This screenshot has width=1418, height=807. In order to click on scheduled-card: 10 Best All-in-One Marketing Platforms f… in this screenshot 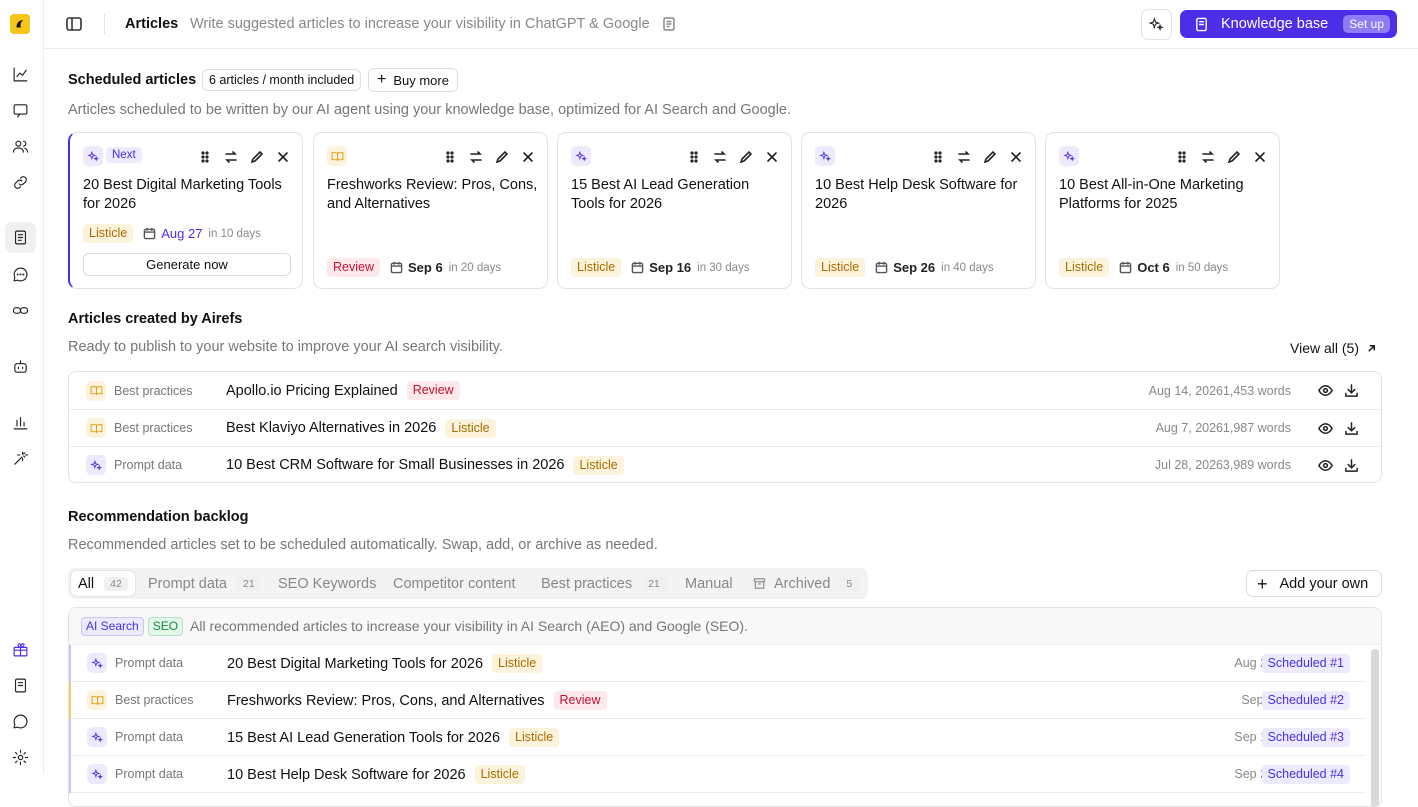, I will do `click(1162, 210)`.